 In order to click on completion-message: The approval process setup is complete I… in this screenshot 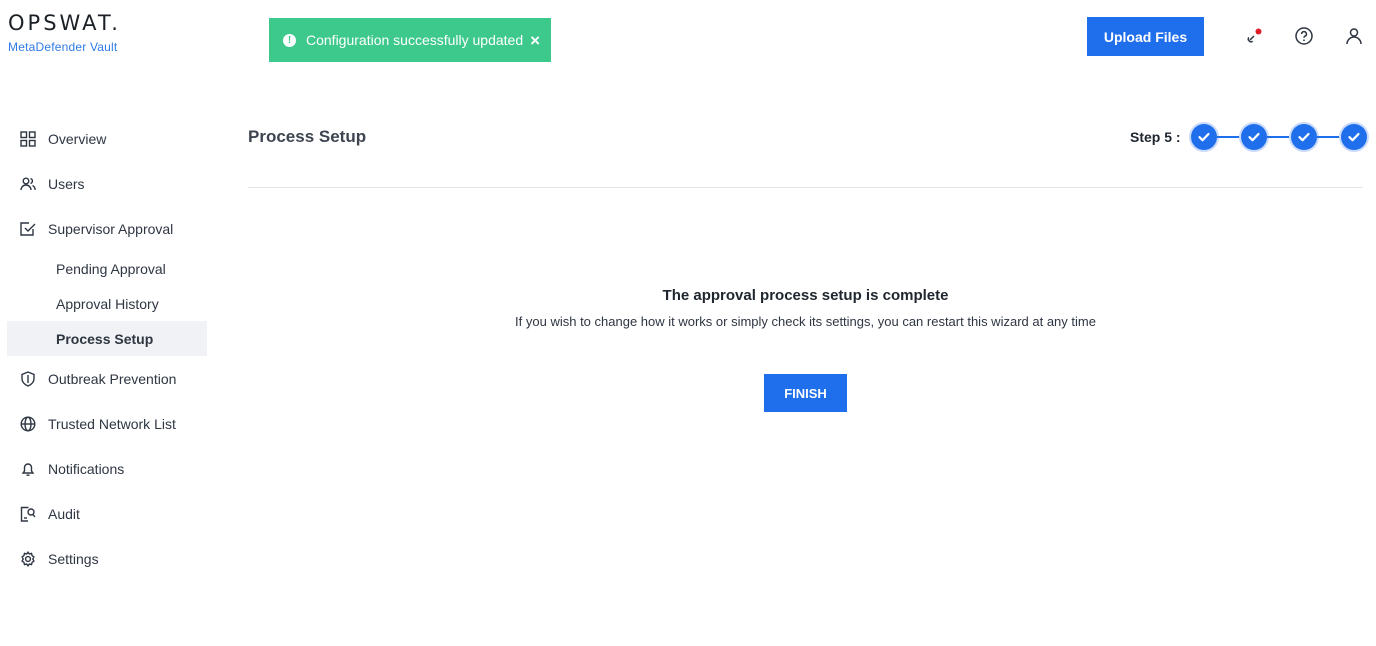, I will do `click(805, 308)`.